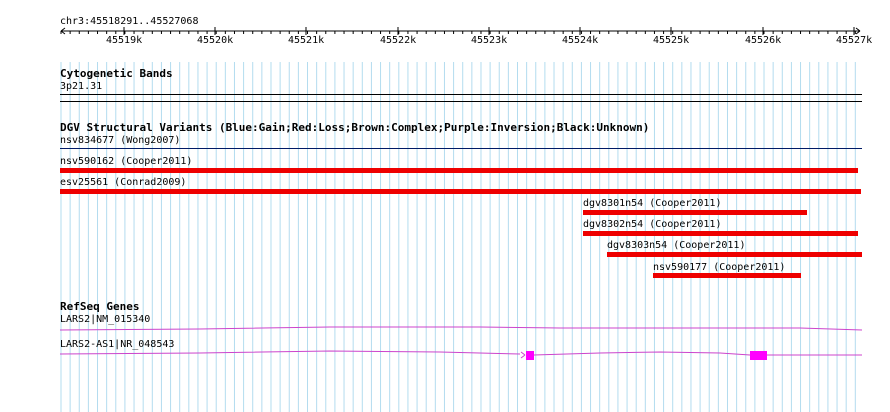 This screenshot has width=890, height=412. Describe the element at coordinates (306, 40) in the screenshot. I see `ruler-tick-label: 45521k` at that location.